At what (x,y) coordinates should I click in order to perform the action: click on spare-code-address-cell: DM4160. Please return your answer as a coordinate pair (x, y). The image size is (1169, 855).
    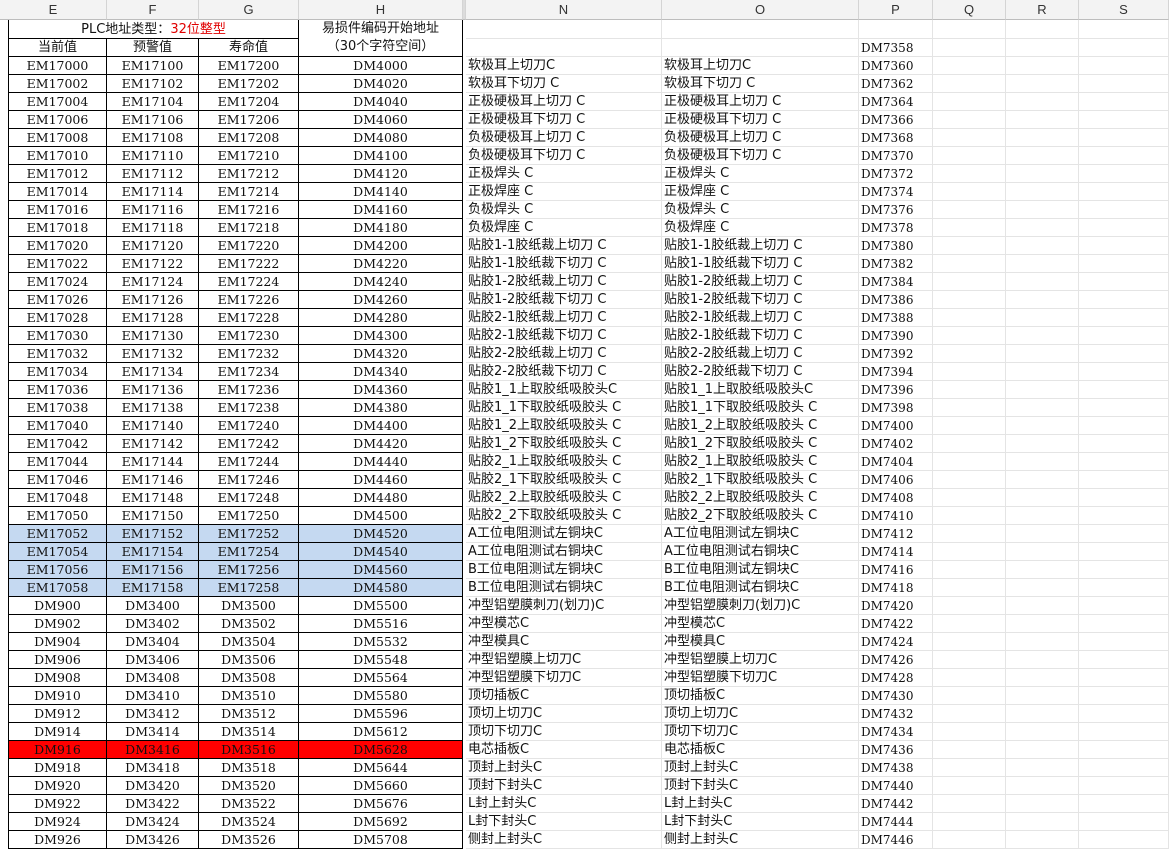
    Looking at the image, I should click on (381, 210).